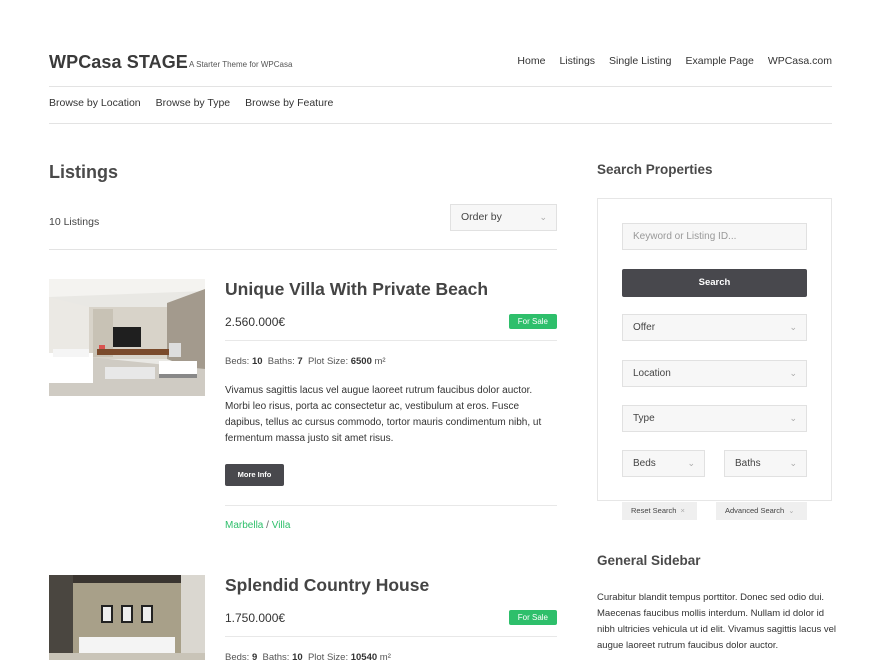  Describe the element at coordinates (356, 289) in the screenshot. I see `listing-title: Unique Villa With Private Beach` at that location.